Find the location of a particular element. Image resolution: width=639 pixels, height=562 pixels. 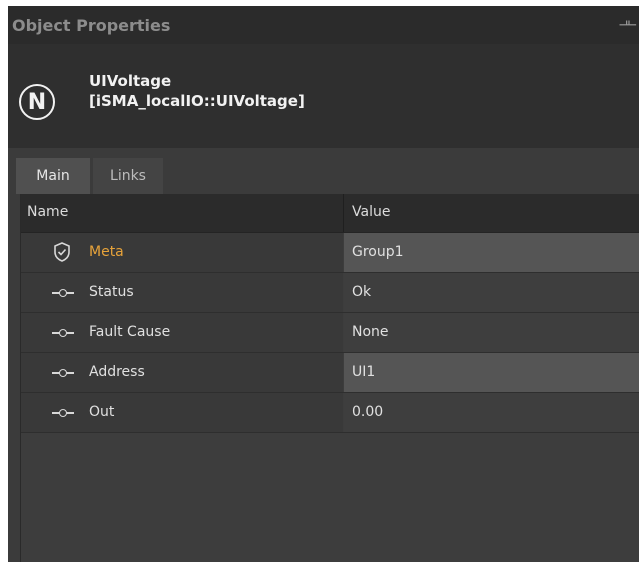

object-type-icon: N is located at coordinates (37, 102).